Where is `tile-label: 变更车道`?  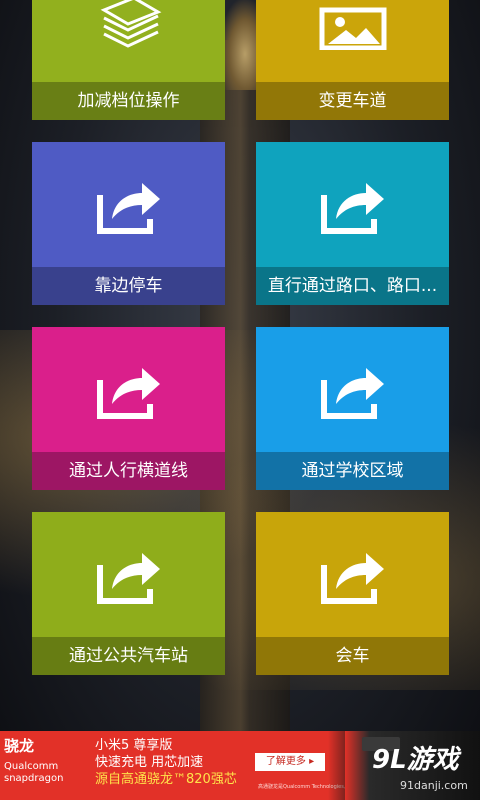
tile-label: 变更车道 is located at coordinates (352, 101).